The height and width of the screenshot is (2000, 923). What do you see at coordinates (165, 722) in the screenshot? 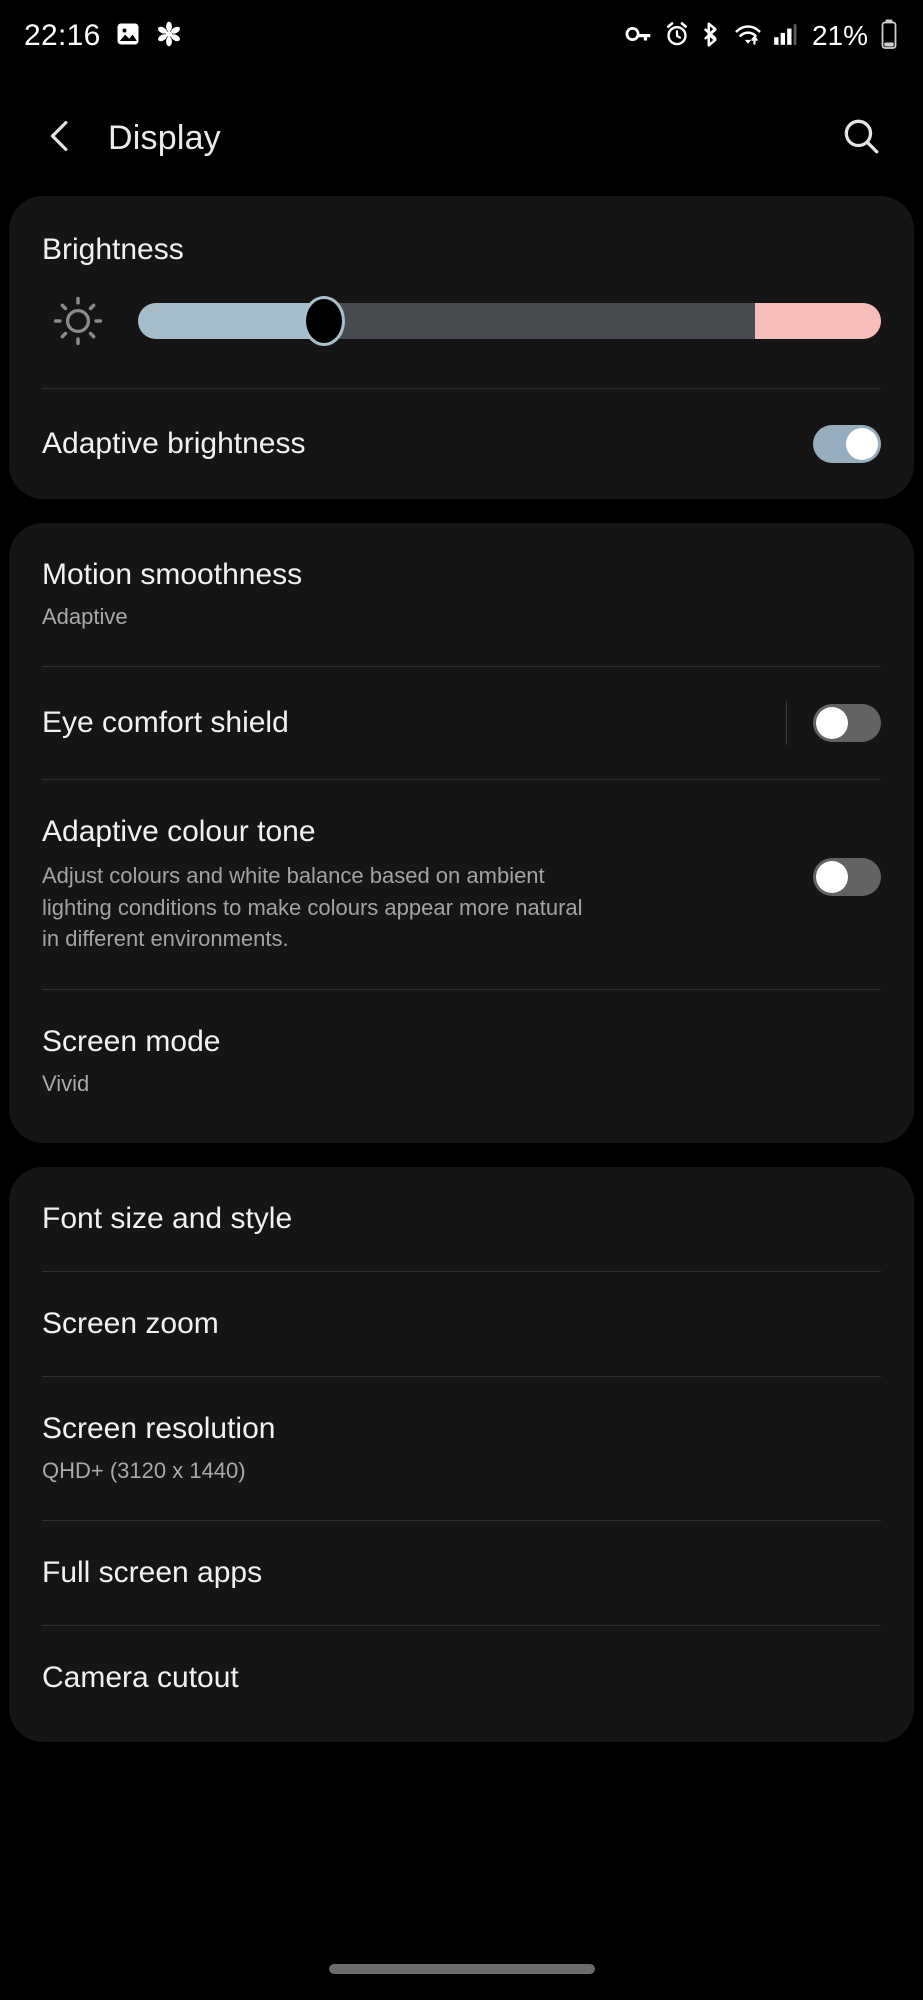
I see `eye-comfort-shield-label: Eye comfort shield` at bounding box center [165, 722].